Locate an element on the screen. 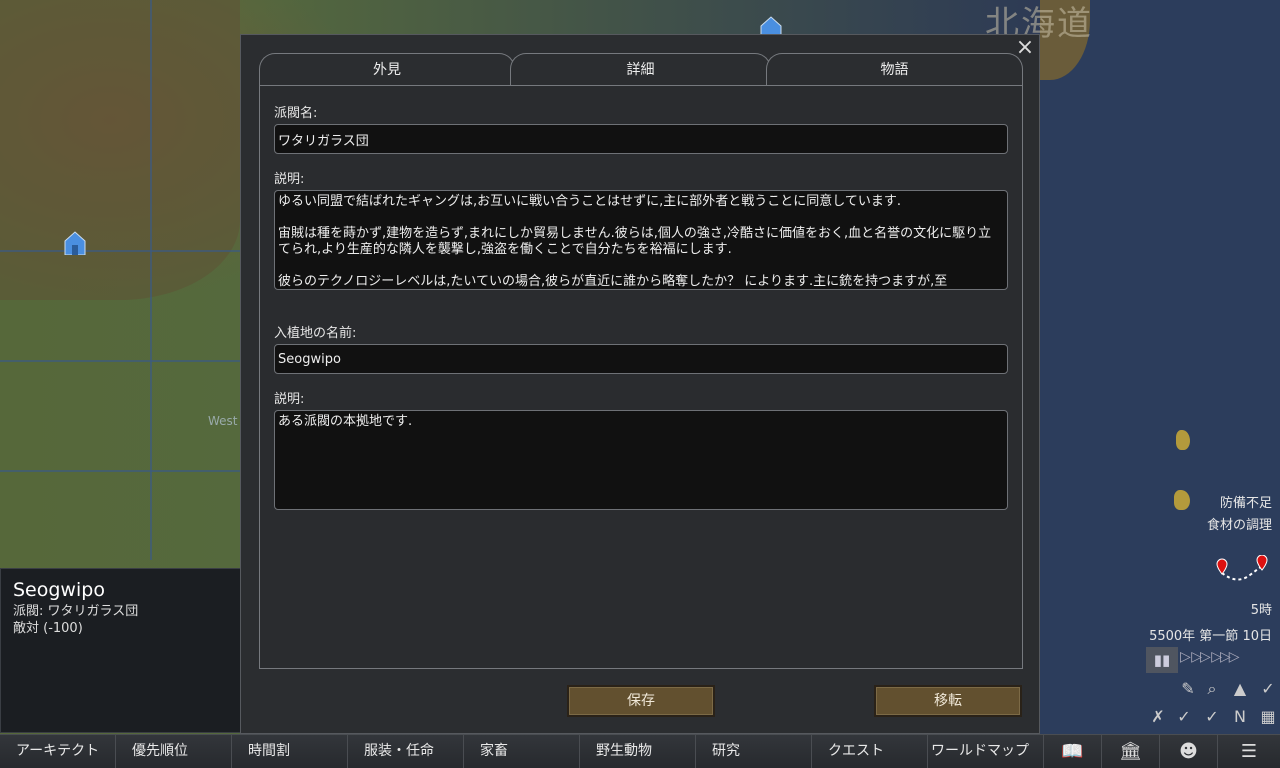 This screenshot has width=1280, height=768. tab-details: 詳細 is located at coordinates (640, 69).